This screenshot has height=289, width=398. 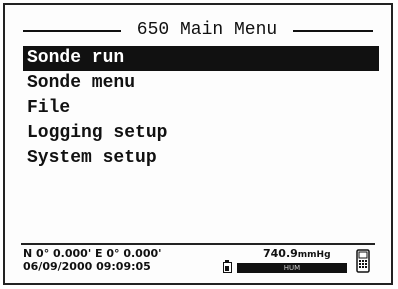 I want to click on level-bar: HUM, so click(x=292, y=268).